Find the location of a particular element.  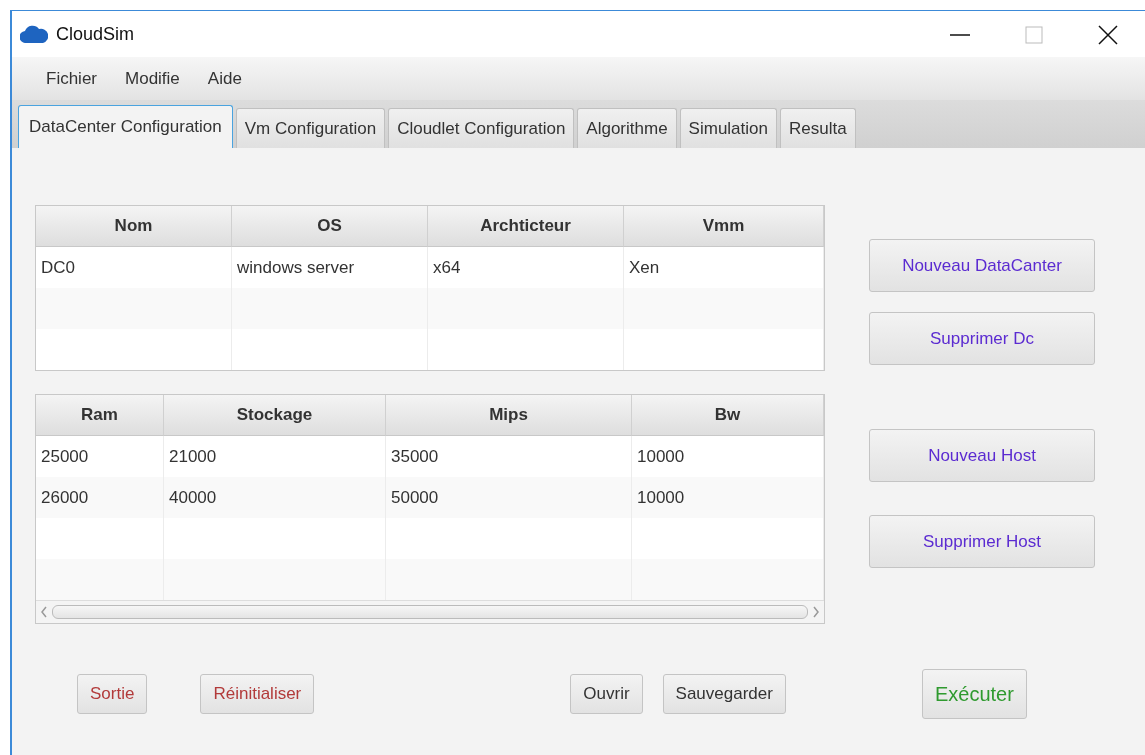

cloud-icon is located at coordinates (34, 34).